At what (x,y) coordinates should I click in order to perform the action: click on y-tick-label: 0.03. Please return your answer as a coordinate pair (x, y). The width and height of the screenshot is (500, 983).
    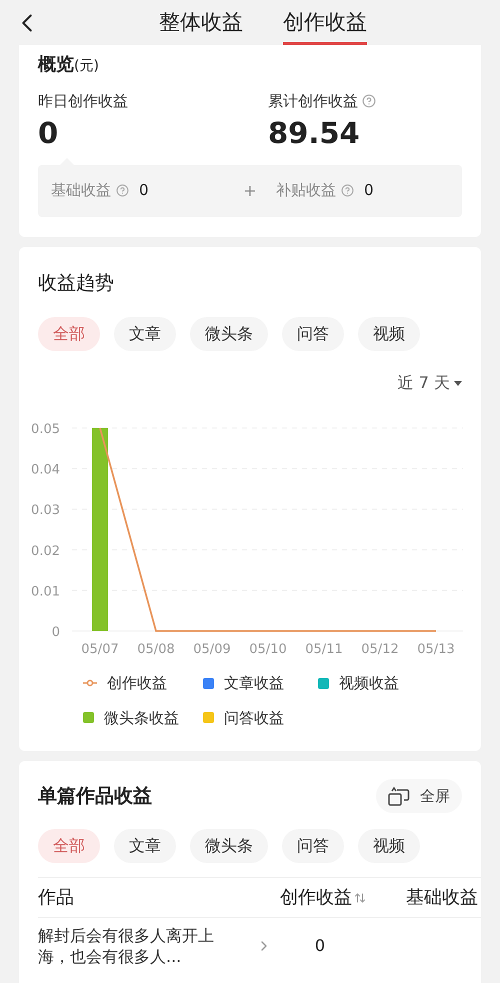
    Looking at the image, I should click on (45, 510).